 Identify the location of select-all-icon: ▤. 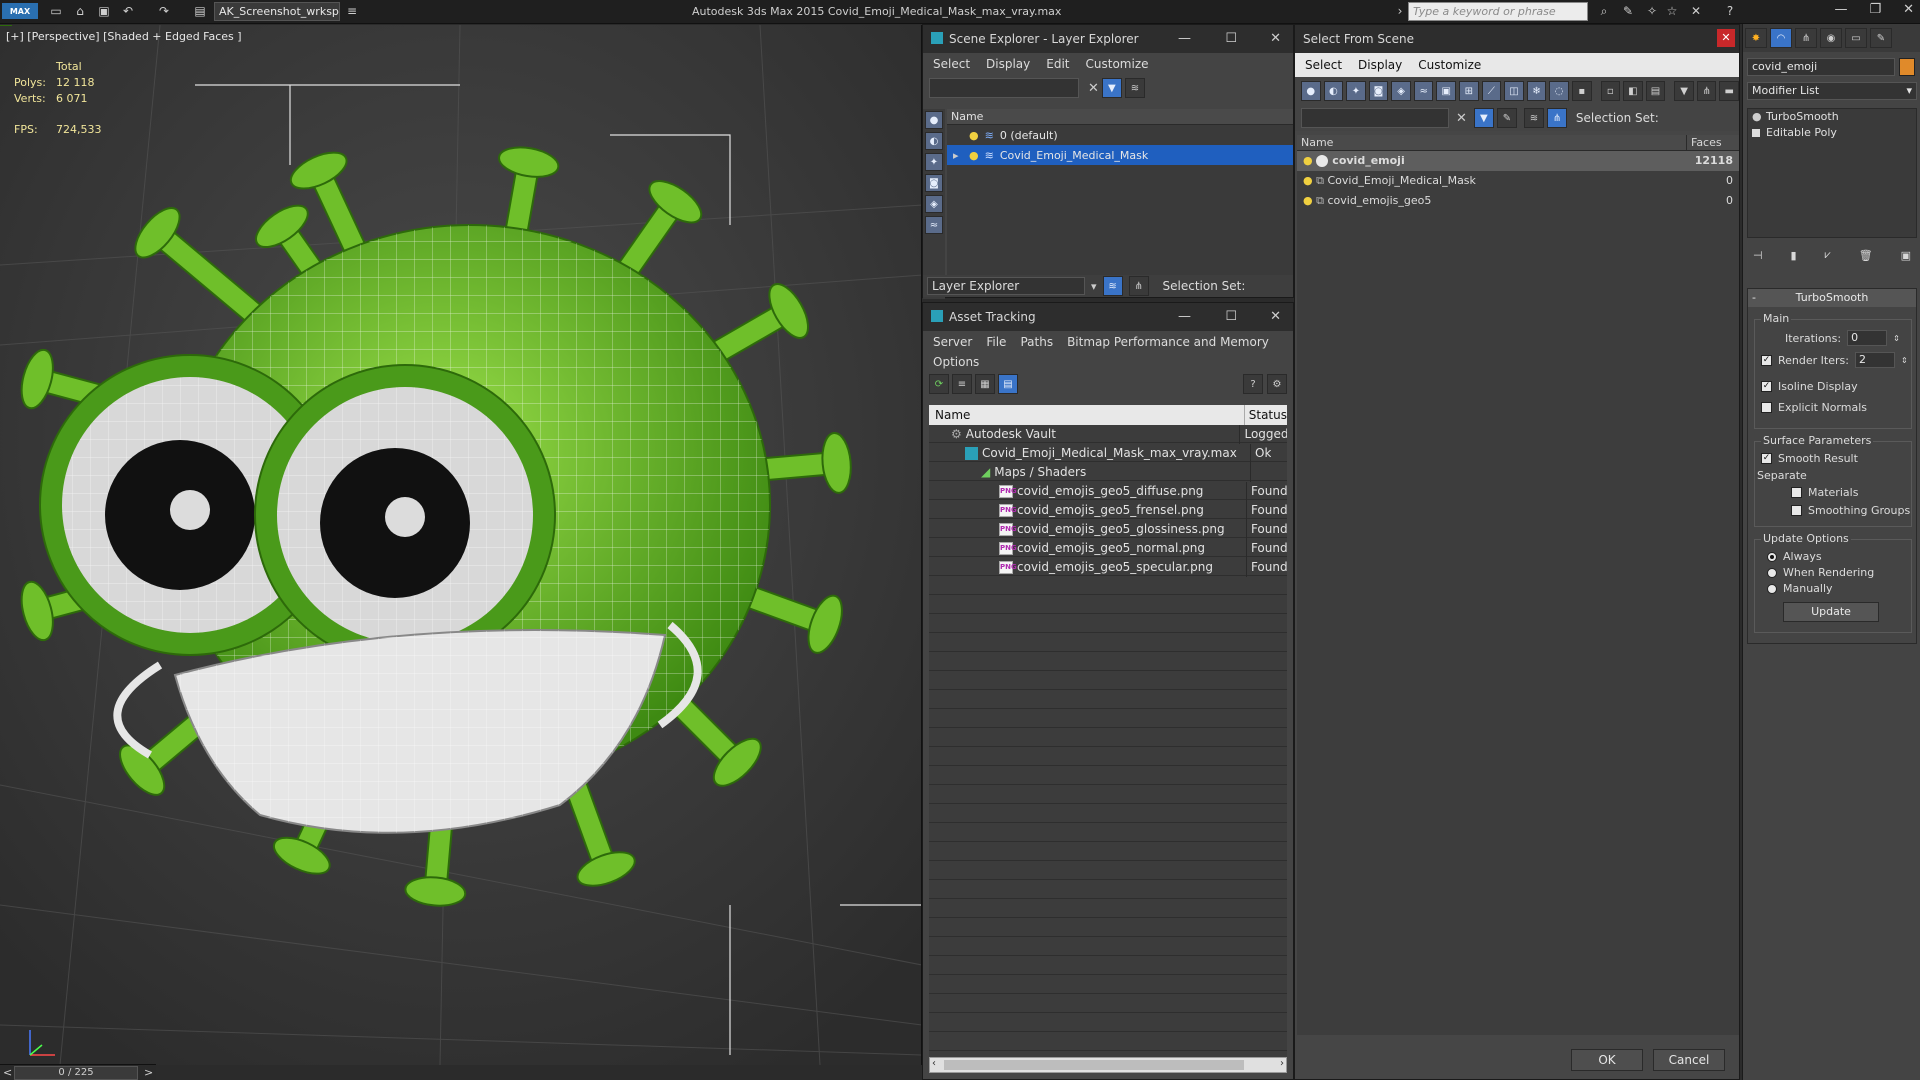
(1655, 91).